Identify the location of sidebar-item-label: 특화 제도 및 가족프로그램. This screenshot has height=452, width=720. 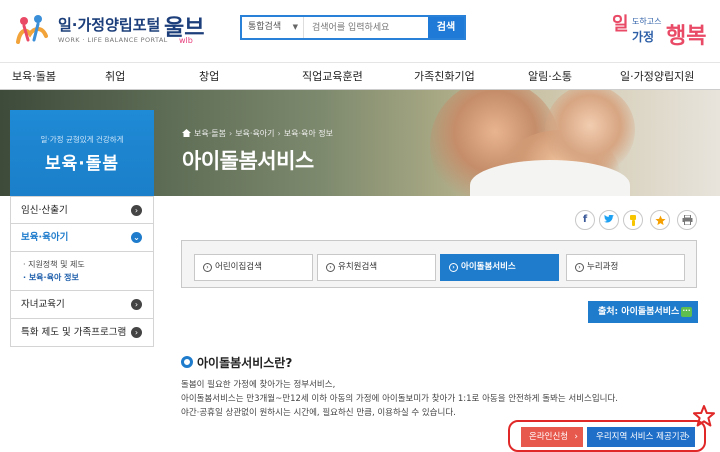
(74, 332).